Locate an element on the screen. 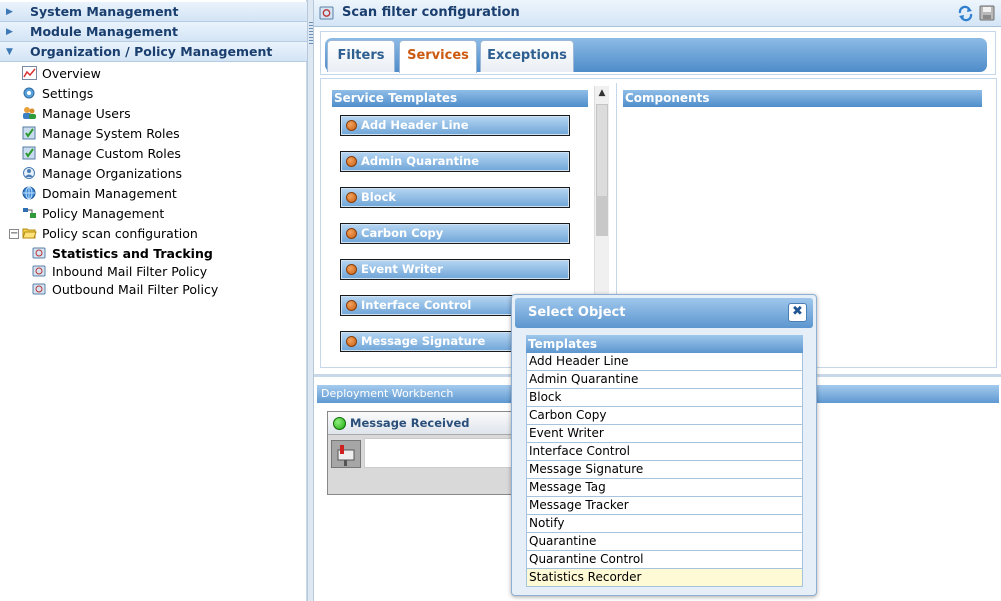 The height and width of the screenshot is (601, 1001). template-carbon-copy: Carbon Copy is located at coordinates (455, 233).